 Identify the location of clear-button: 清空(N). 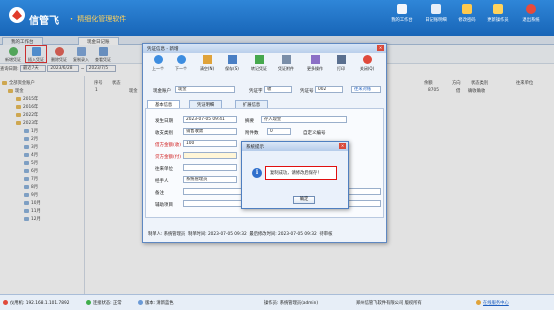
(207, 63).